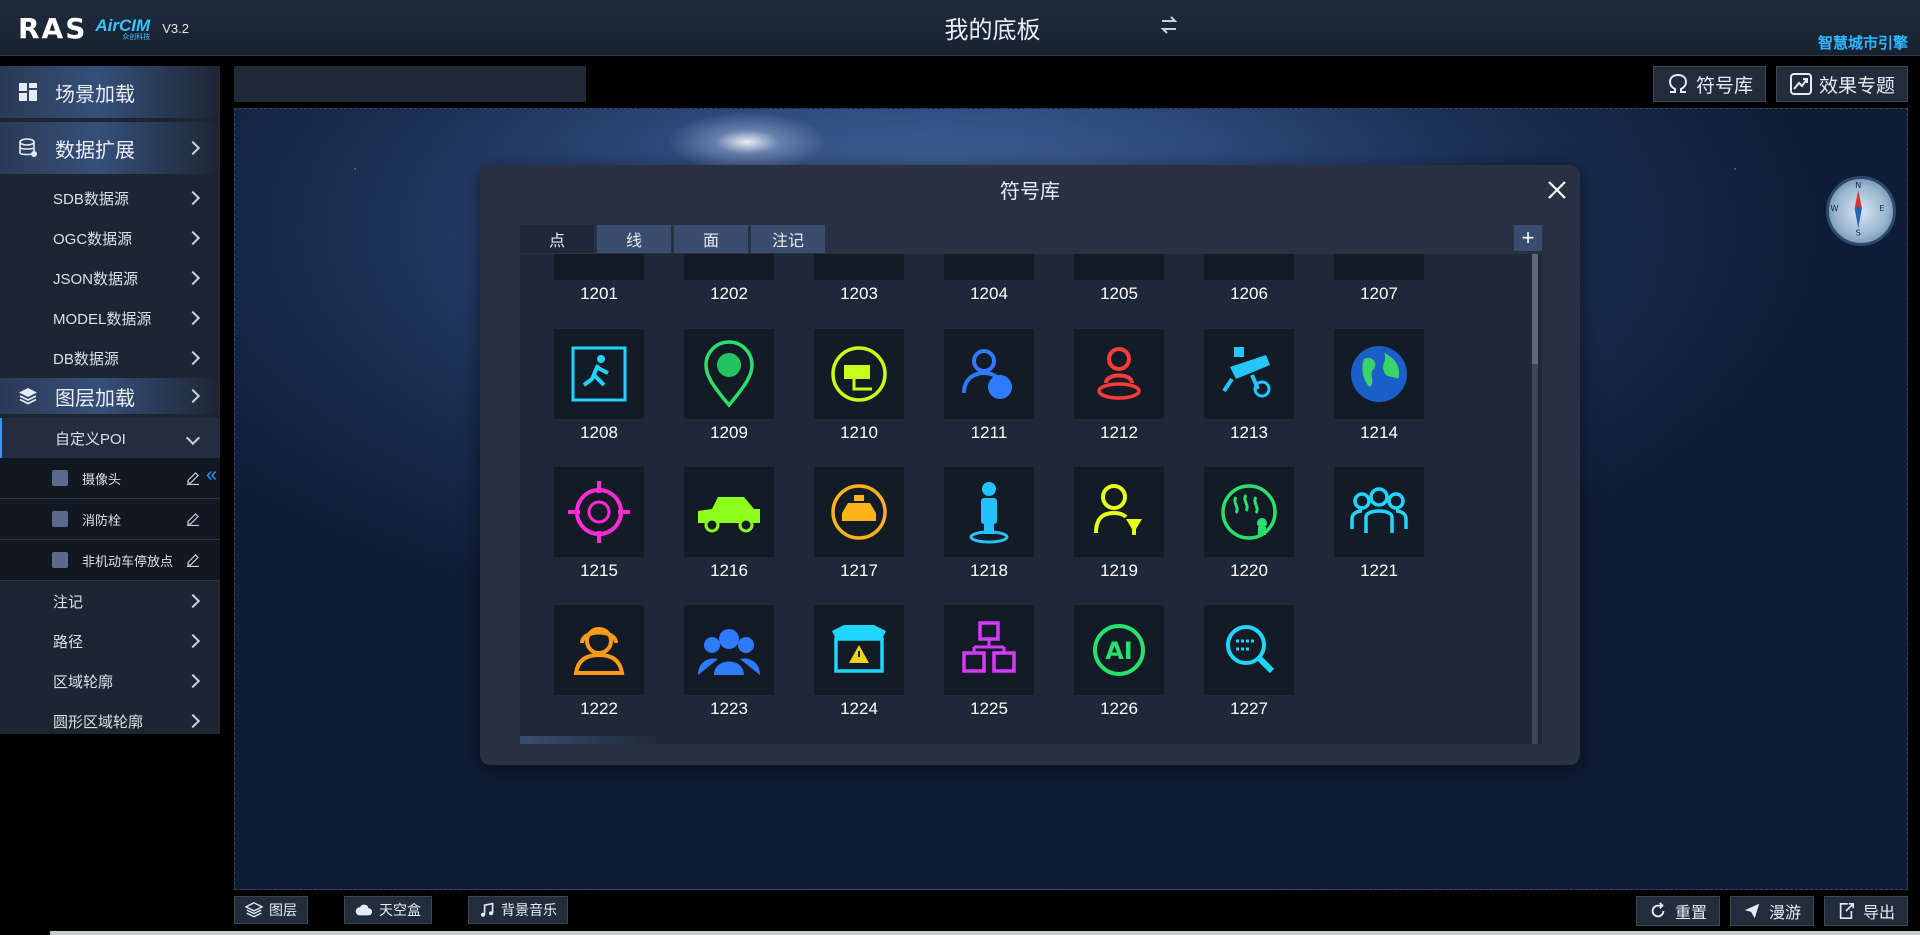 This screenshot has width=1920, height=935. Describe the element at coordinates (1119, 432) in the screenshot. I see `symbol-label: 1212` at that location.